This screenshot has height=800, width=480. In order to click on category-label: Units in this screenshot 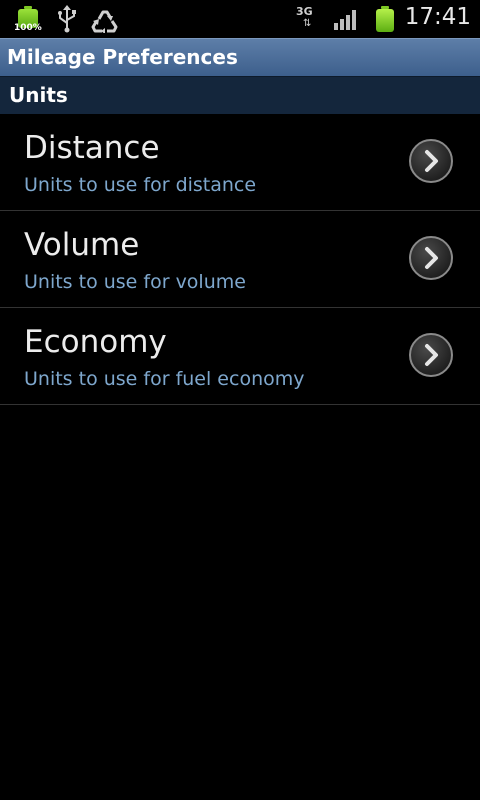, I will do `click(38, 95)`.